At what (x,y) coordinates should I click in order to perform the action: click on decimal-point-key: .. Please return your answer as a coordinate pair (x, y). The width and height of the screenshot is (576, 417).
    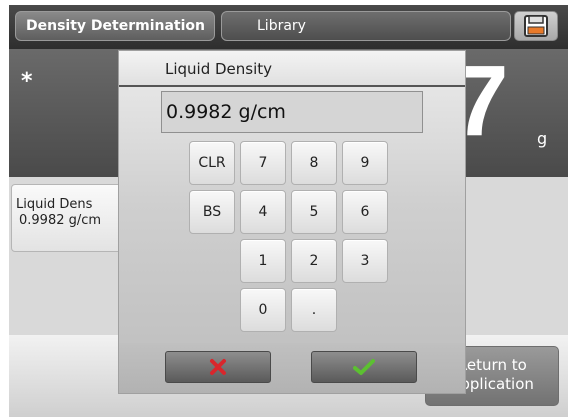
    Looking at the image, I should click on (314, 310).